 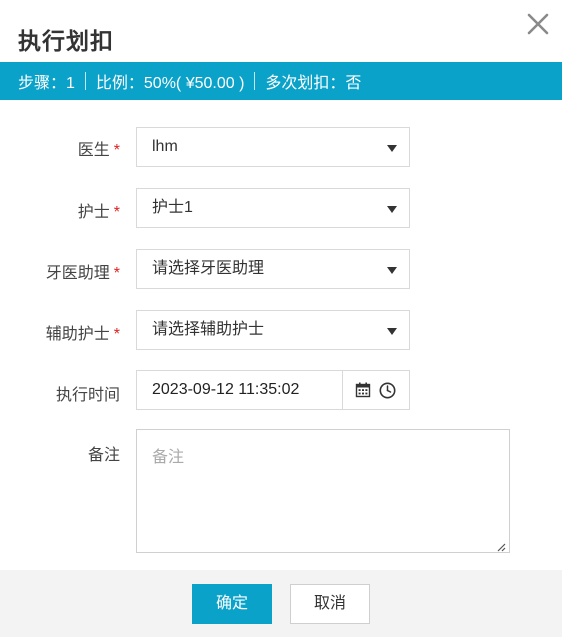 I want to click on close-icon, so click(x=538, y=24).